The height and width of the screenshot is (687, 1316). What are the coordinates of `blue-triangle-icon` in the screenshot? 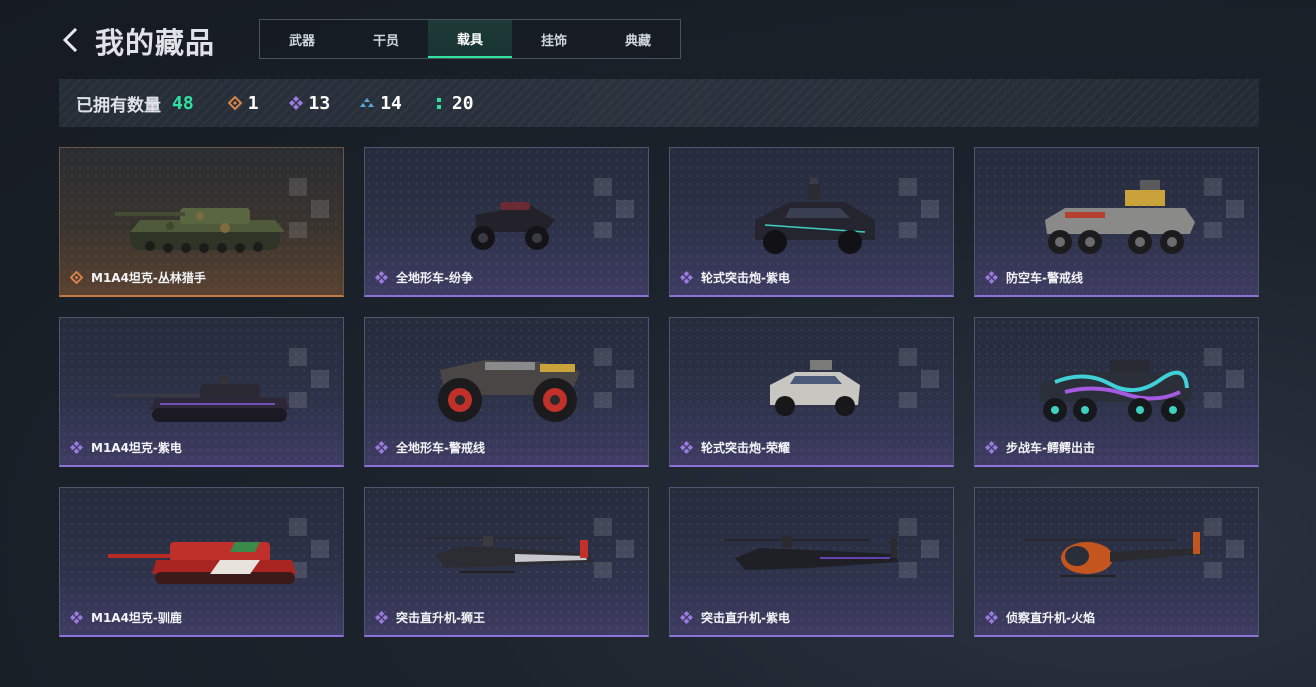 It's located at (367, 102).